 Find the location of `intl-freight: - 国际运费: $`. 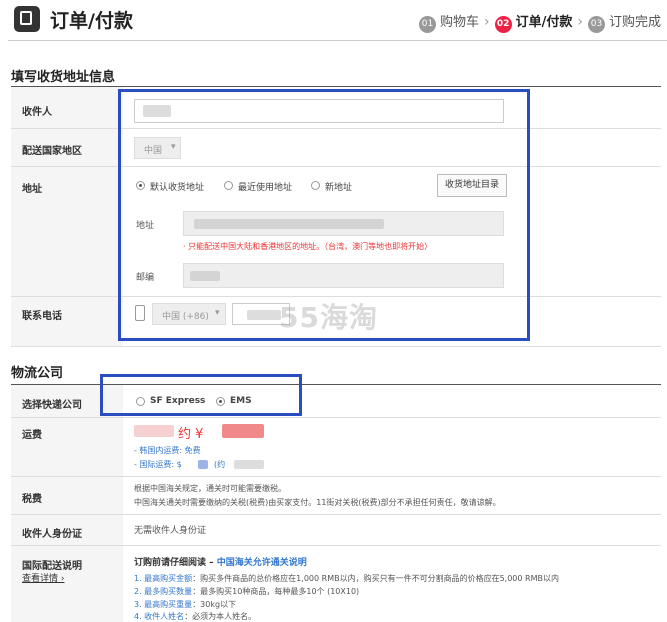

intl-freight: - 国际运费: $ is located at coordinates (158, 464).